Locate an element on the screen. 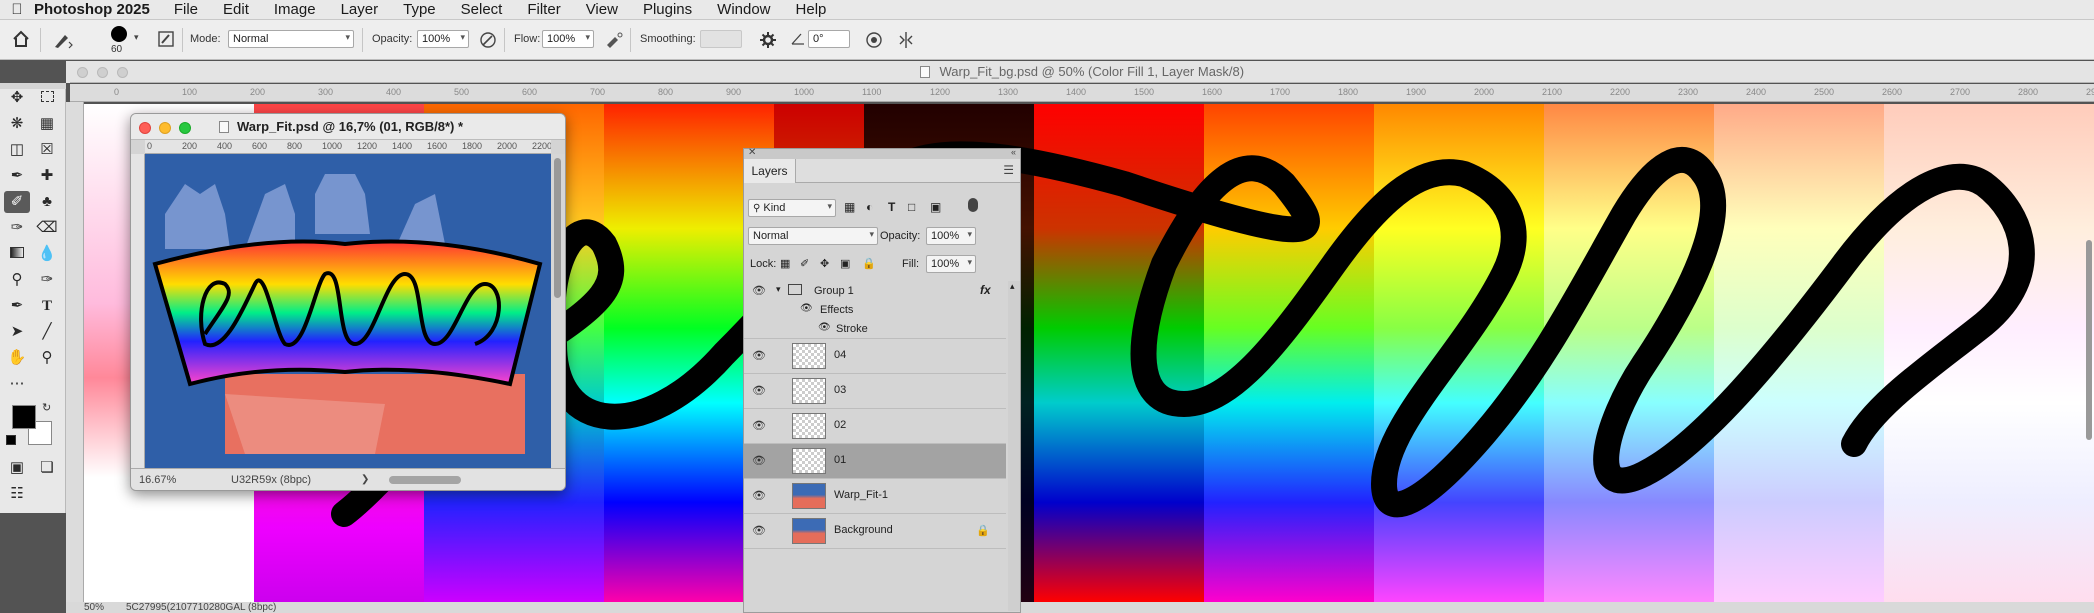 Image resolution: width=2094 pixels, height=613 pixels. layer-row: 👁 Background 🔒 is located at coordinates (875, 531).